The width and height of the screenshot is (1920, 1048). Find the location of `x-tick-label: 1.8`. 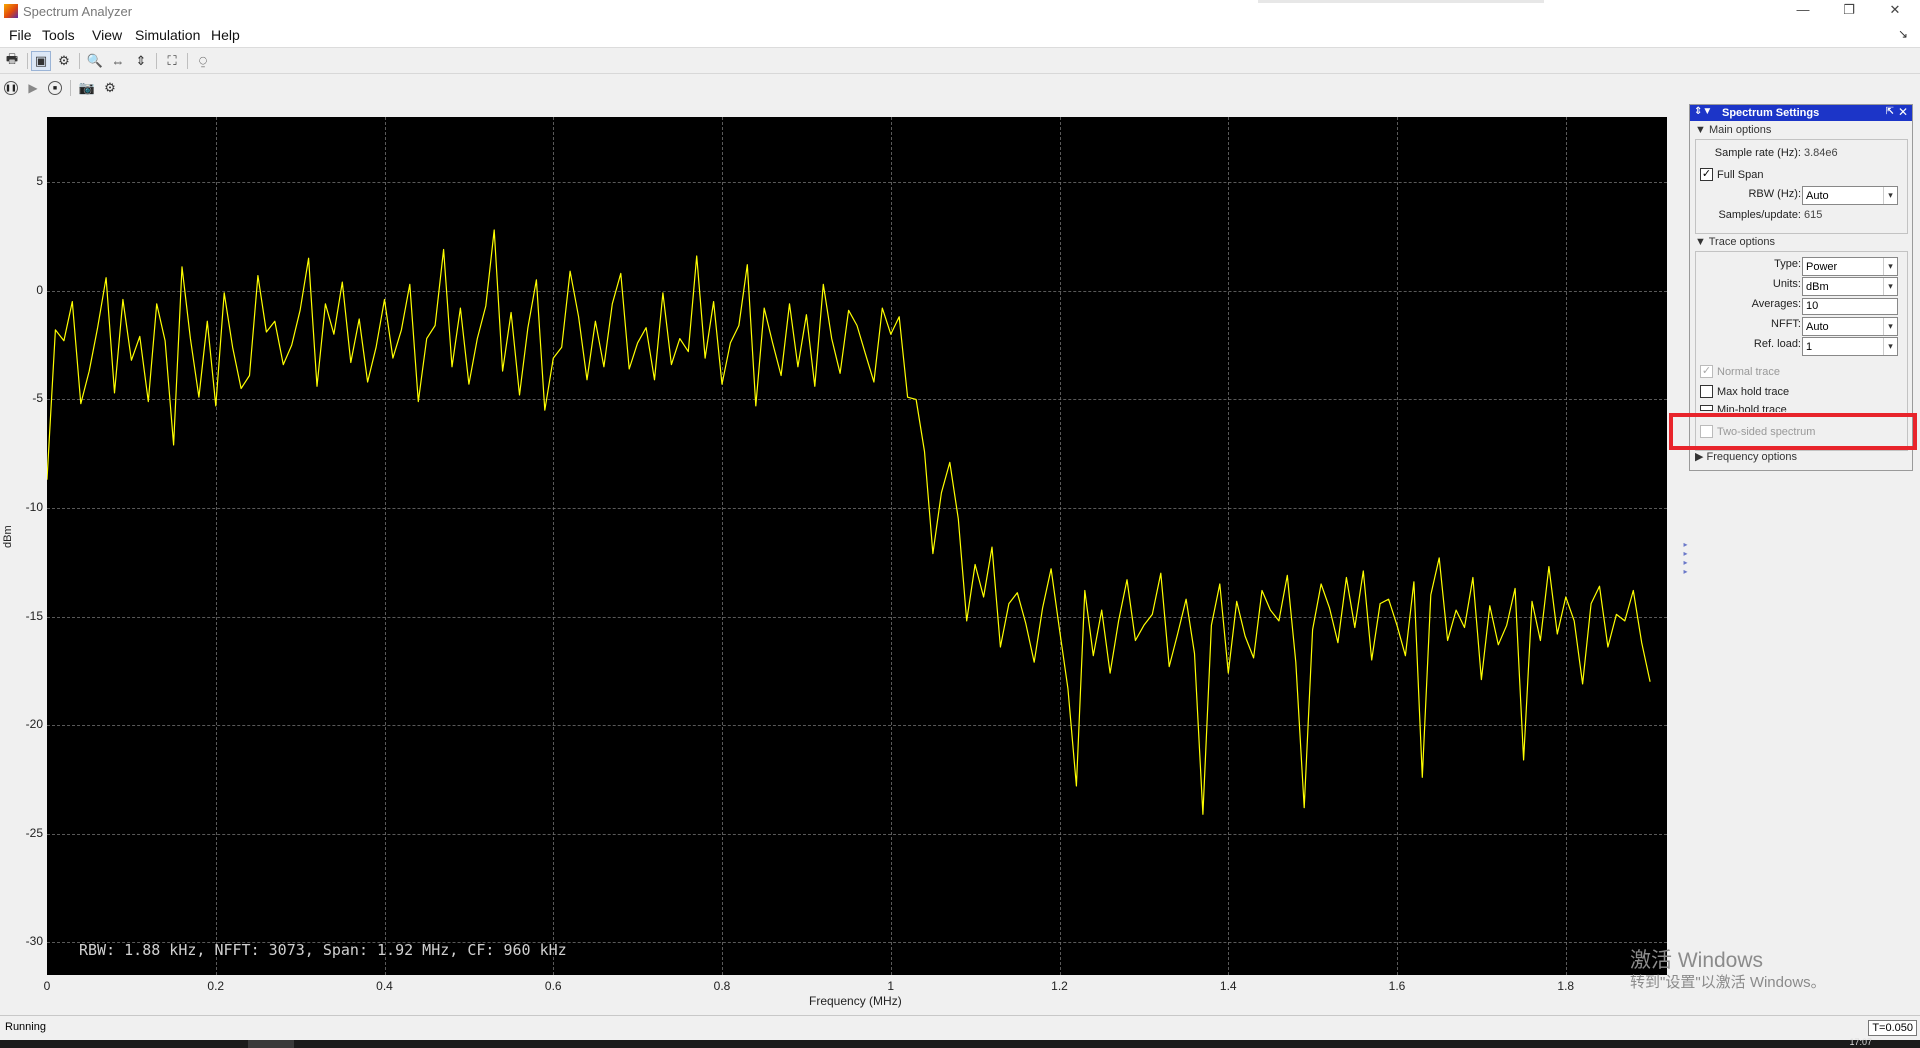

x-tick-label: 1.8 is located at coordinates (1566, 986).